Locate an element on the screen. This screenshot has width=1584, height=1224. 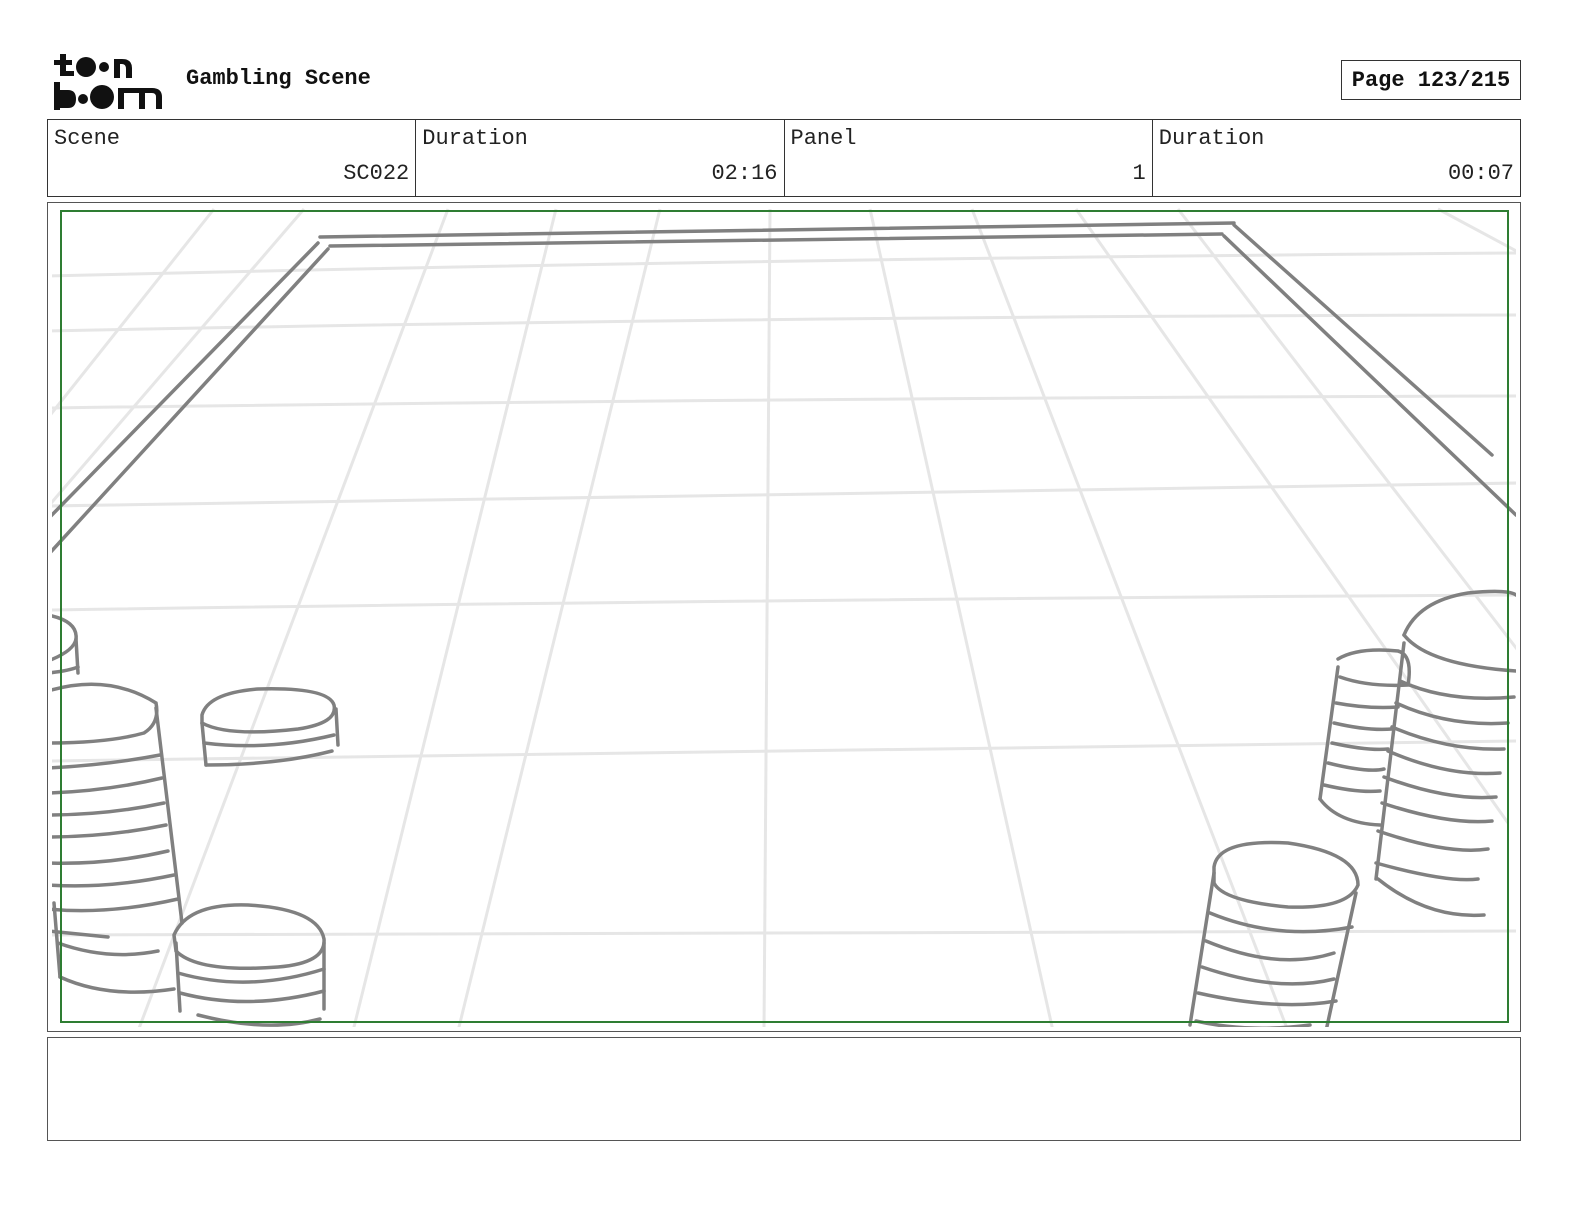
scene-value: SC022 is located at coordinates (376, 173).